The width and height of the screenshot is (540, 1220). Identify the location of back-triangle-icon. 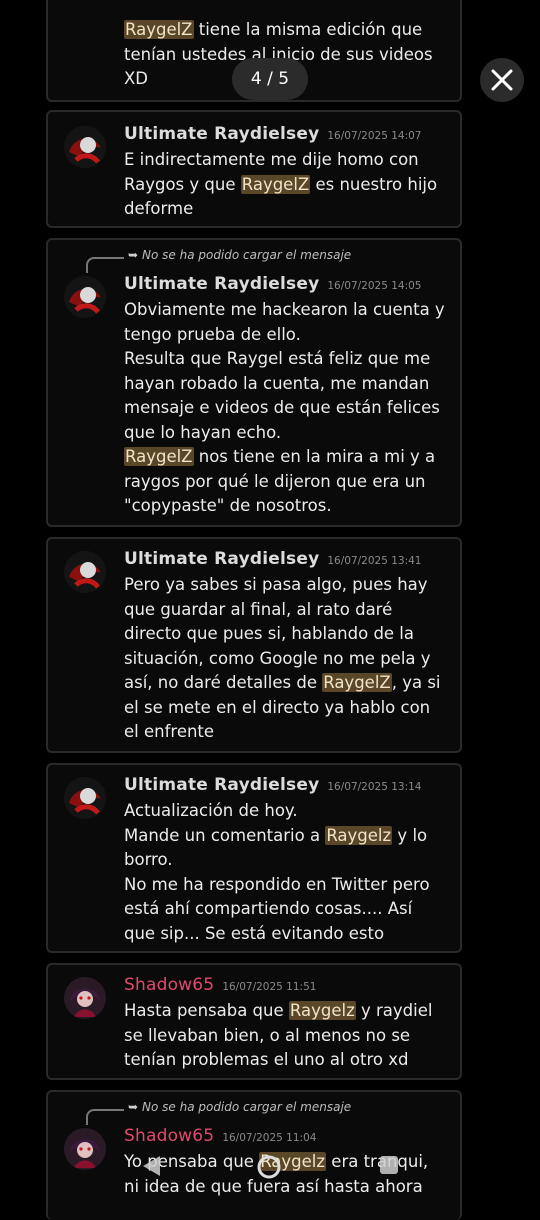
(151, 1166).